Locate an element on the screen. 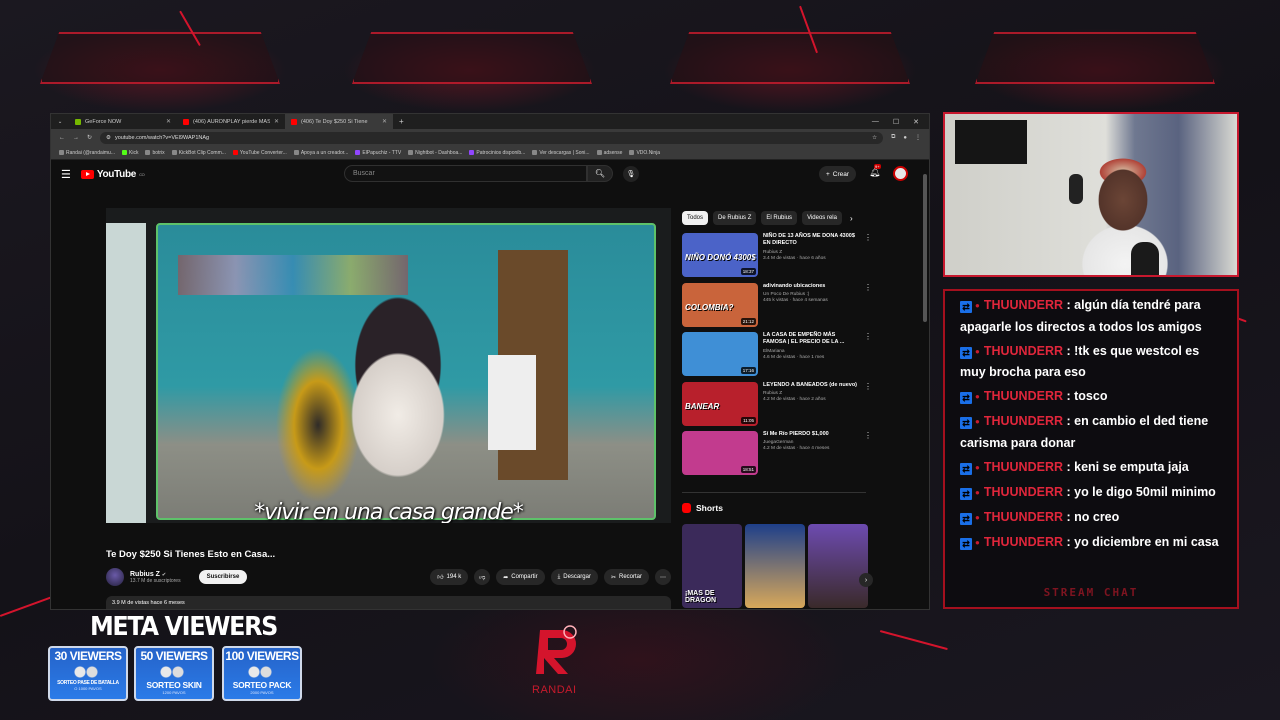 This screenshot has width=1280, height=720. recommendation-thumbnail: BANEAR 11:05 is located at coordinates (720, 404).